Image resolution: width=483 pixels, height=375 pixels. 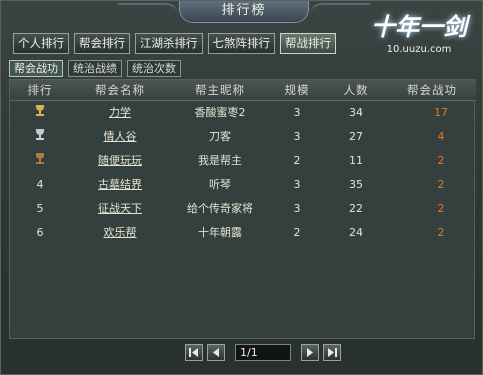 I want to click on tab-guild-ranking: 帮会排行, so click(x=102, y=43).